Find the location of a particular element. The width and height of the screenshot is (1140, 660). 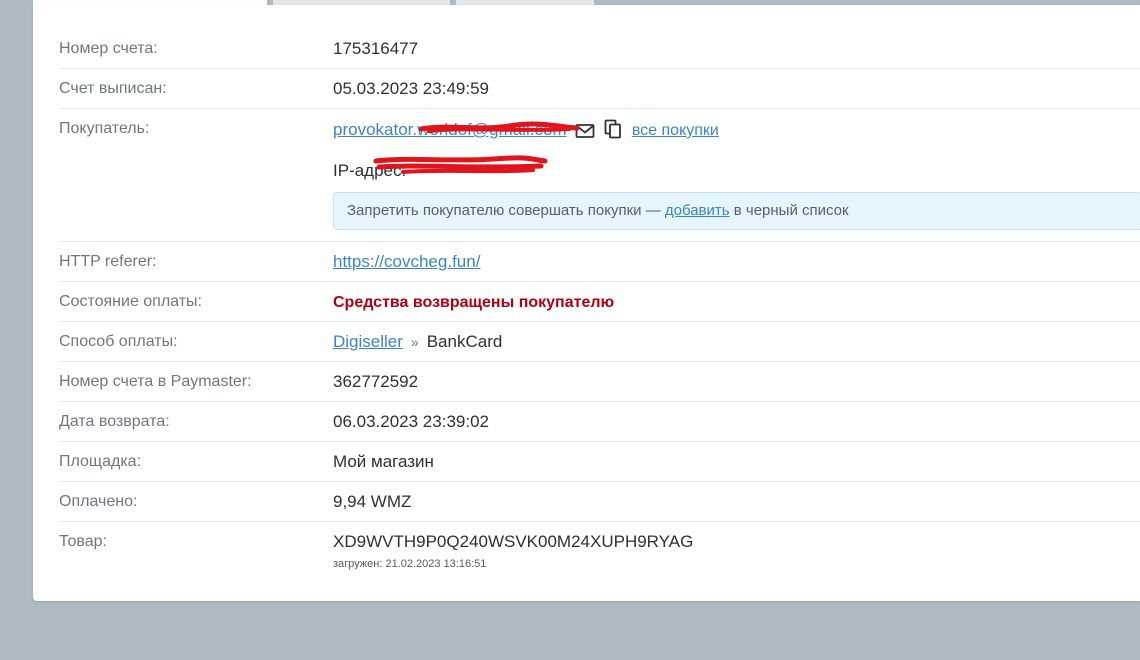

value-paid: 9,94 WMZ is located at coordinates (372, 501).